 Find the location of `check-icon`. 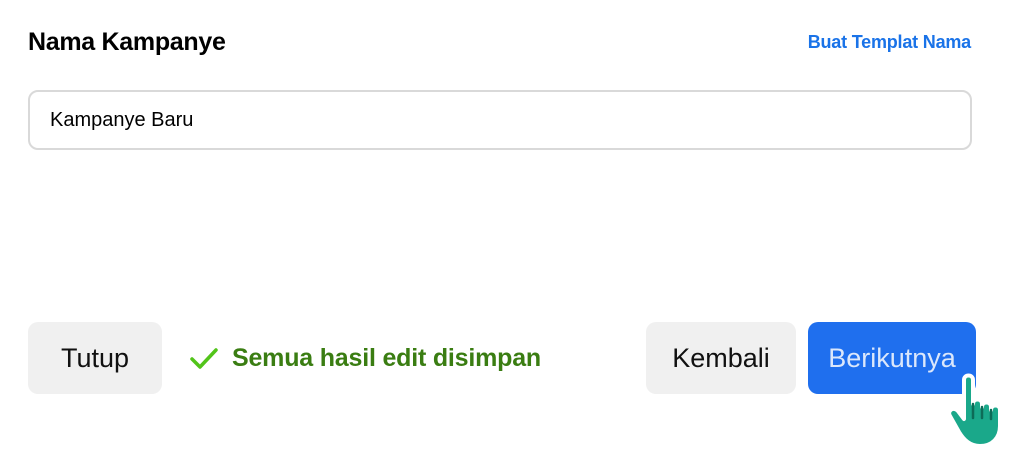

check-icon is located at coordinates (204, 358).